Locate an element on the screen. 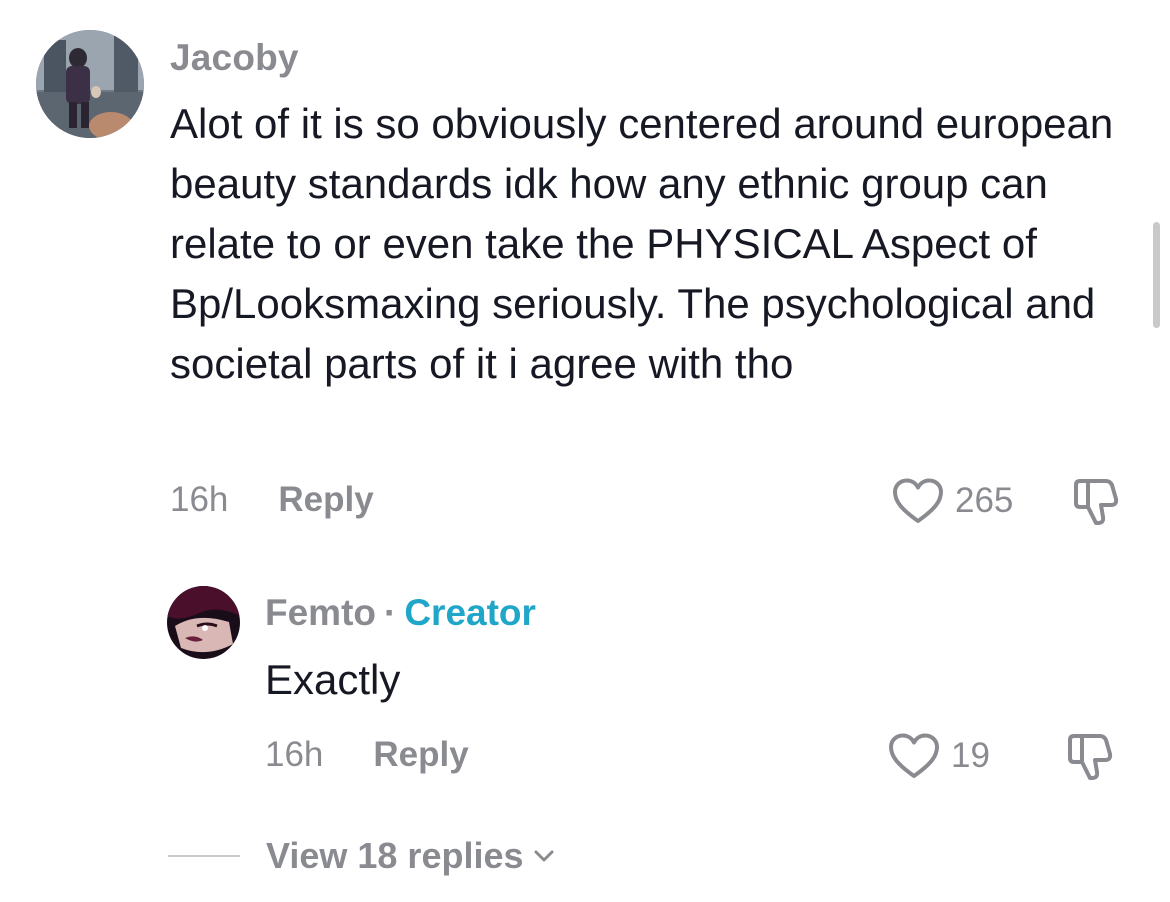 The height and width of the screenshot is (902, 1170). chevron-down-icon is located at coordinates (544, 856).